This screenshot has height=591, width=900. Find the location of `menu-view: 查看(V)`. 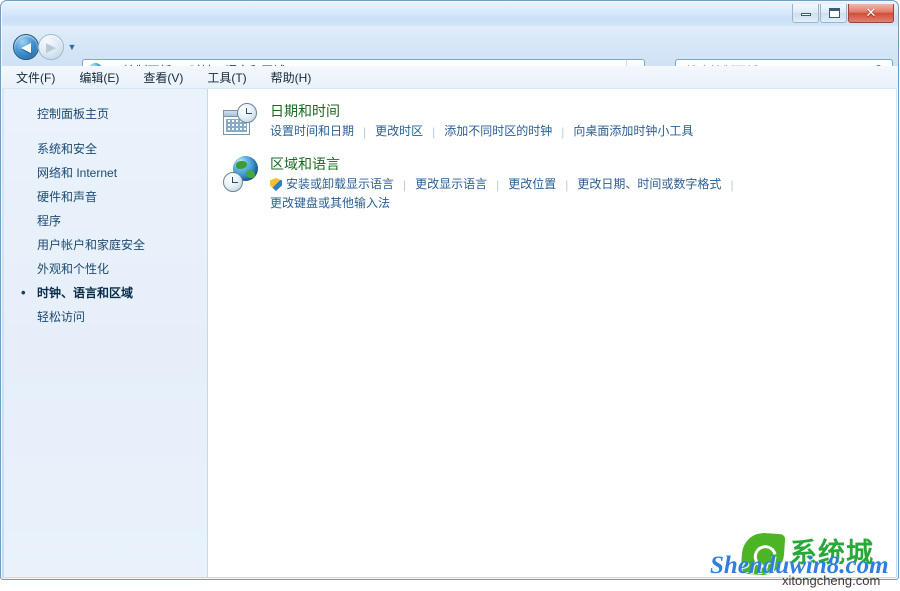

menu-view: 查看(V) is located at coordinates (163, 77).